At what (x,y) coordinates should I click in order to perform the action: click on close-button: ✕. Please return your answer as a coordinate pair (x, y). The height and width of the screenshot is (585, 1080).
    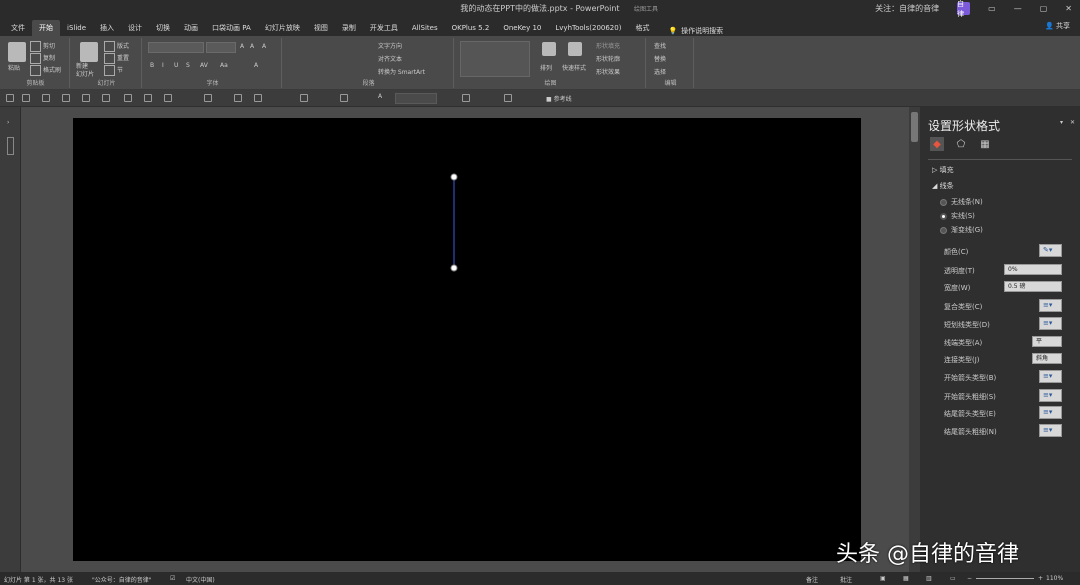
    Looking at the image, I should click on (1068, 8).